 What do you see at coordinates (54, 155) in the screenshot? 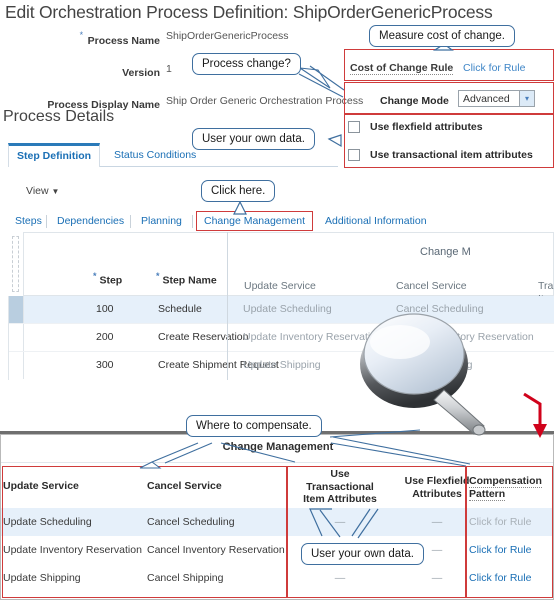
I see `tab-step-definition: Step Definition` at bounding box center [54, 155].